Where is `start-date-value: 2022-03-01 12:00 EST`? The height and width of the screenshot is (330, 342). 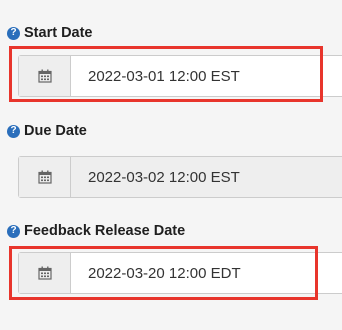
start-date-value: 2022-03-01 12:00 EST is located at coordinates (155, 76).